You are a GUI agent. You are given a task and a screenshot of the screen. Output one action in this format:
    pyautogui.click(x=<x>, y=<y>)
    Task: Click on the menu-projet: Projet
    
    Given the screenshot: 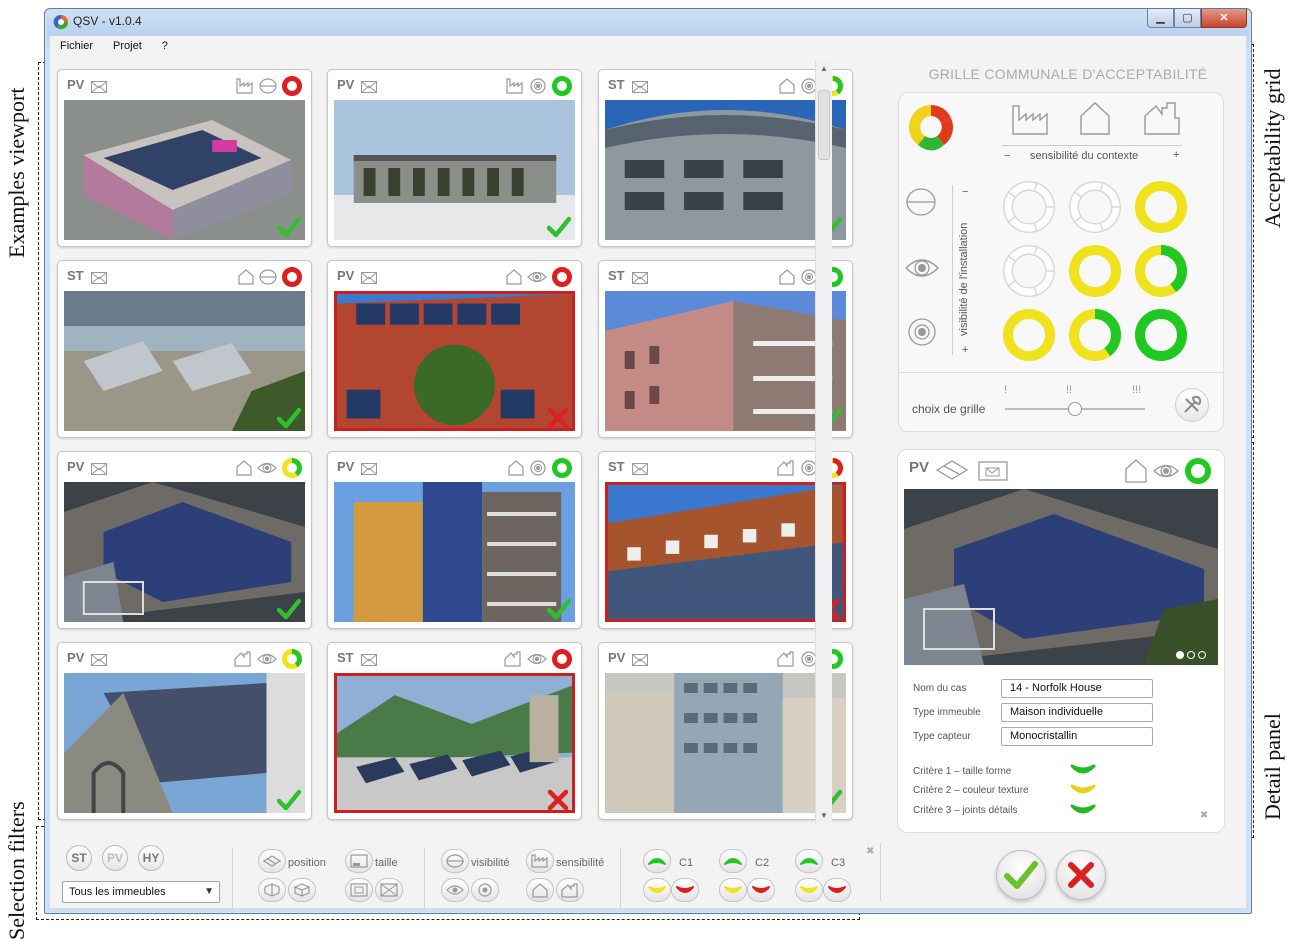 What is the action you would take?
    pyautogui.click(x=127, y=46)
    